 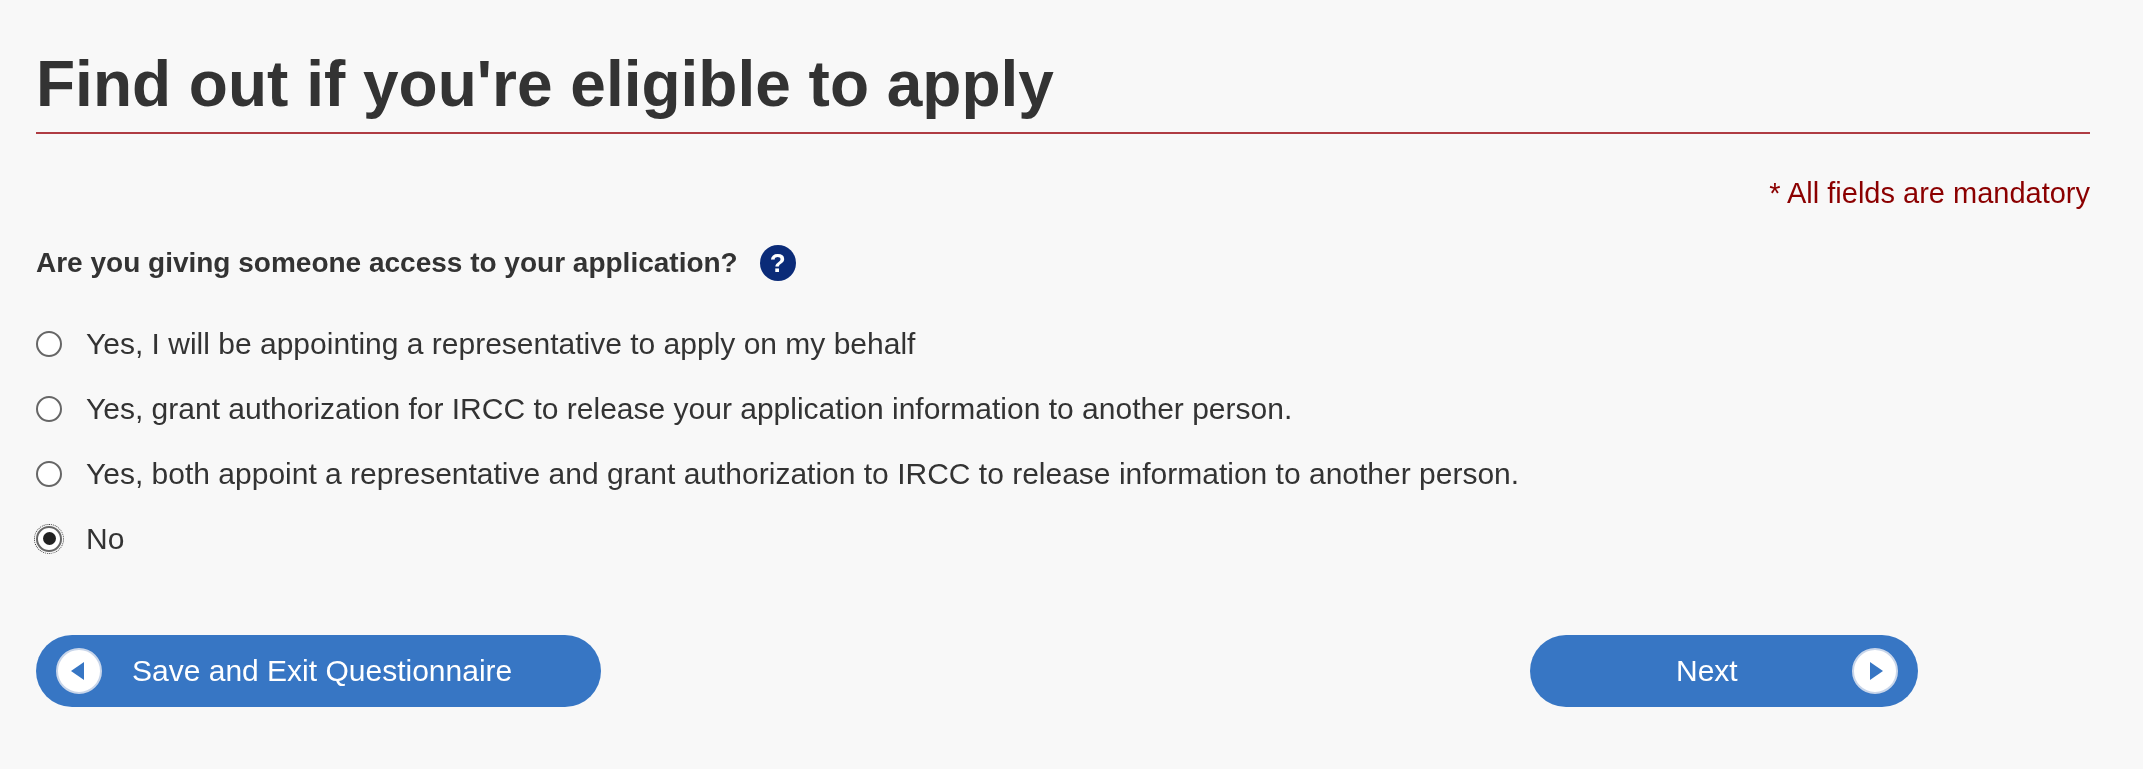 What do you see at coordinates (387, 262) in the screenshot?
I see `question-label: Are you giving someone access to your application?` at bounding box center [387, 262].